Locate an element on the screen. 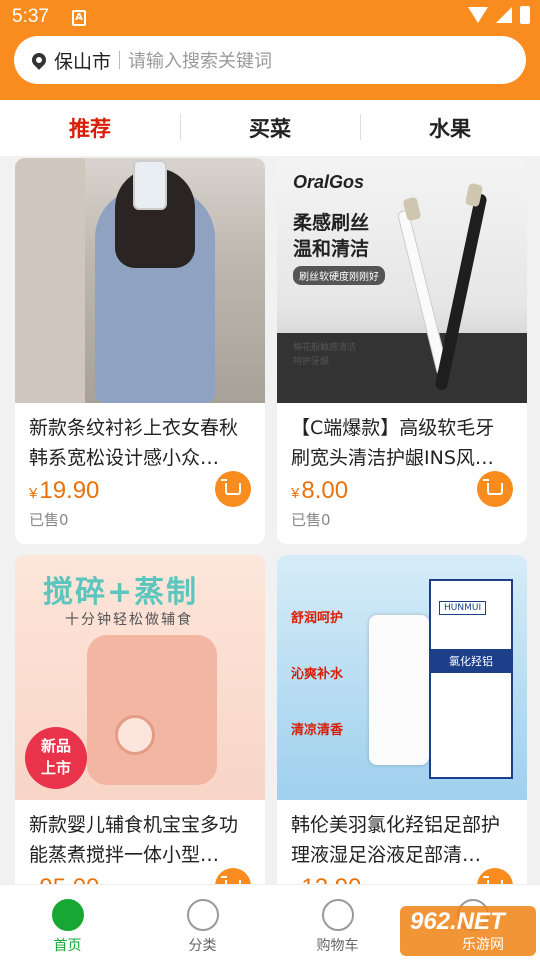  product-image is located at coordinates (140, 280).